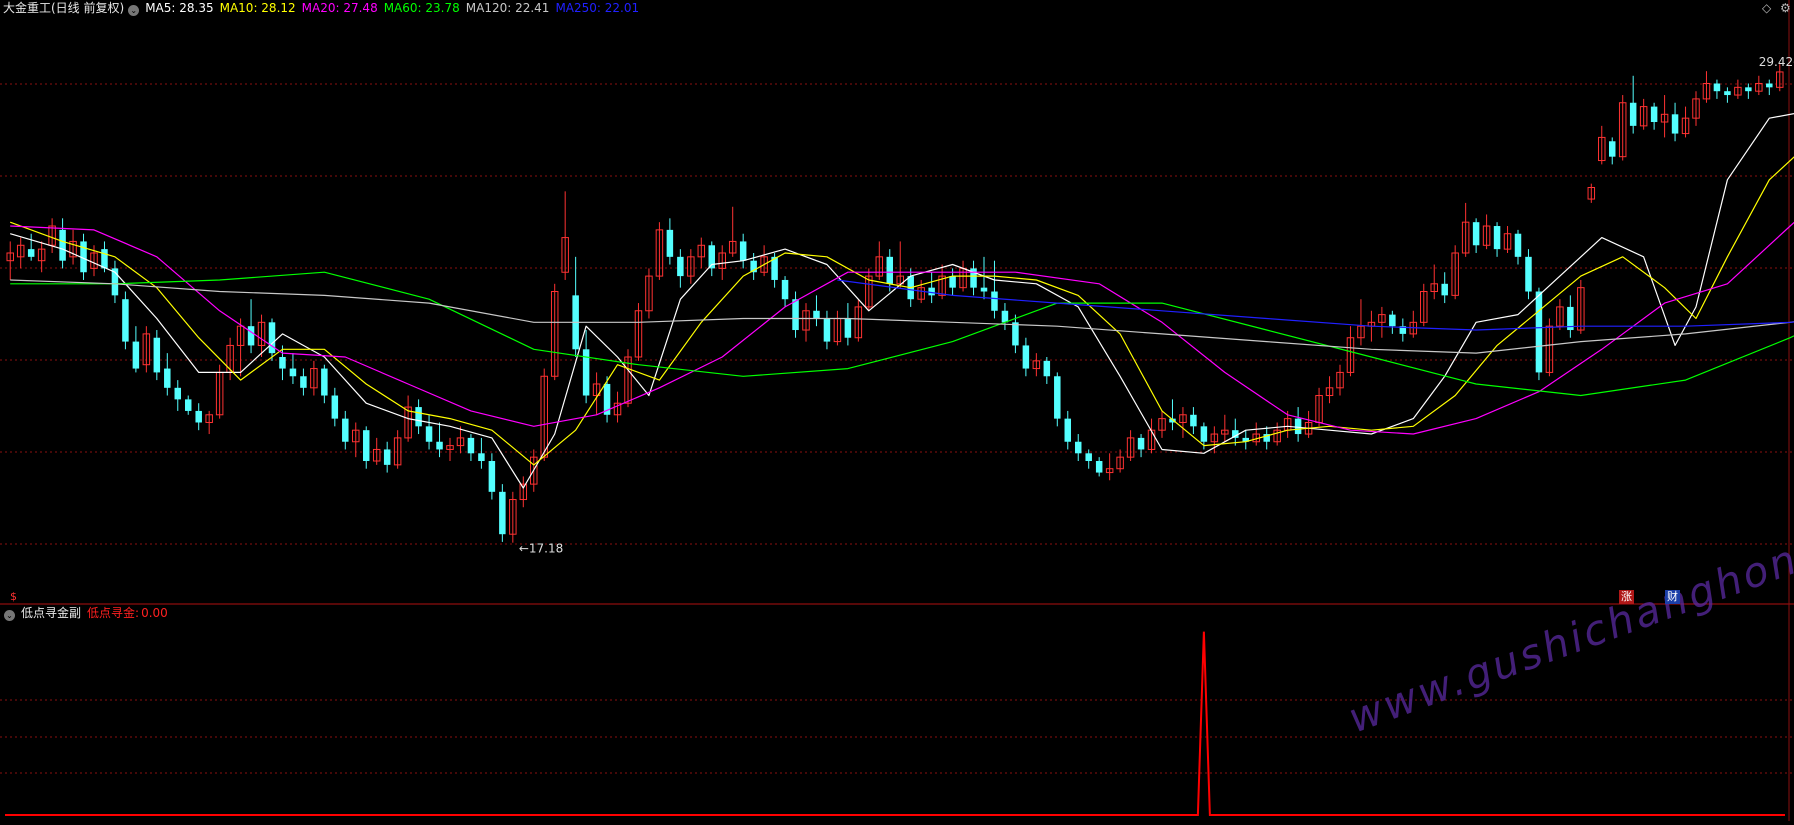  Describe the element at coordinates (507, 8) in the screenshot. I see `ma-label-4: MA120: 22.41` at that location.